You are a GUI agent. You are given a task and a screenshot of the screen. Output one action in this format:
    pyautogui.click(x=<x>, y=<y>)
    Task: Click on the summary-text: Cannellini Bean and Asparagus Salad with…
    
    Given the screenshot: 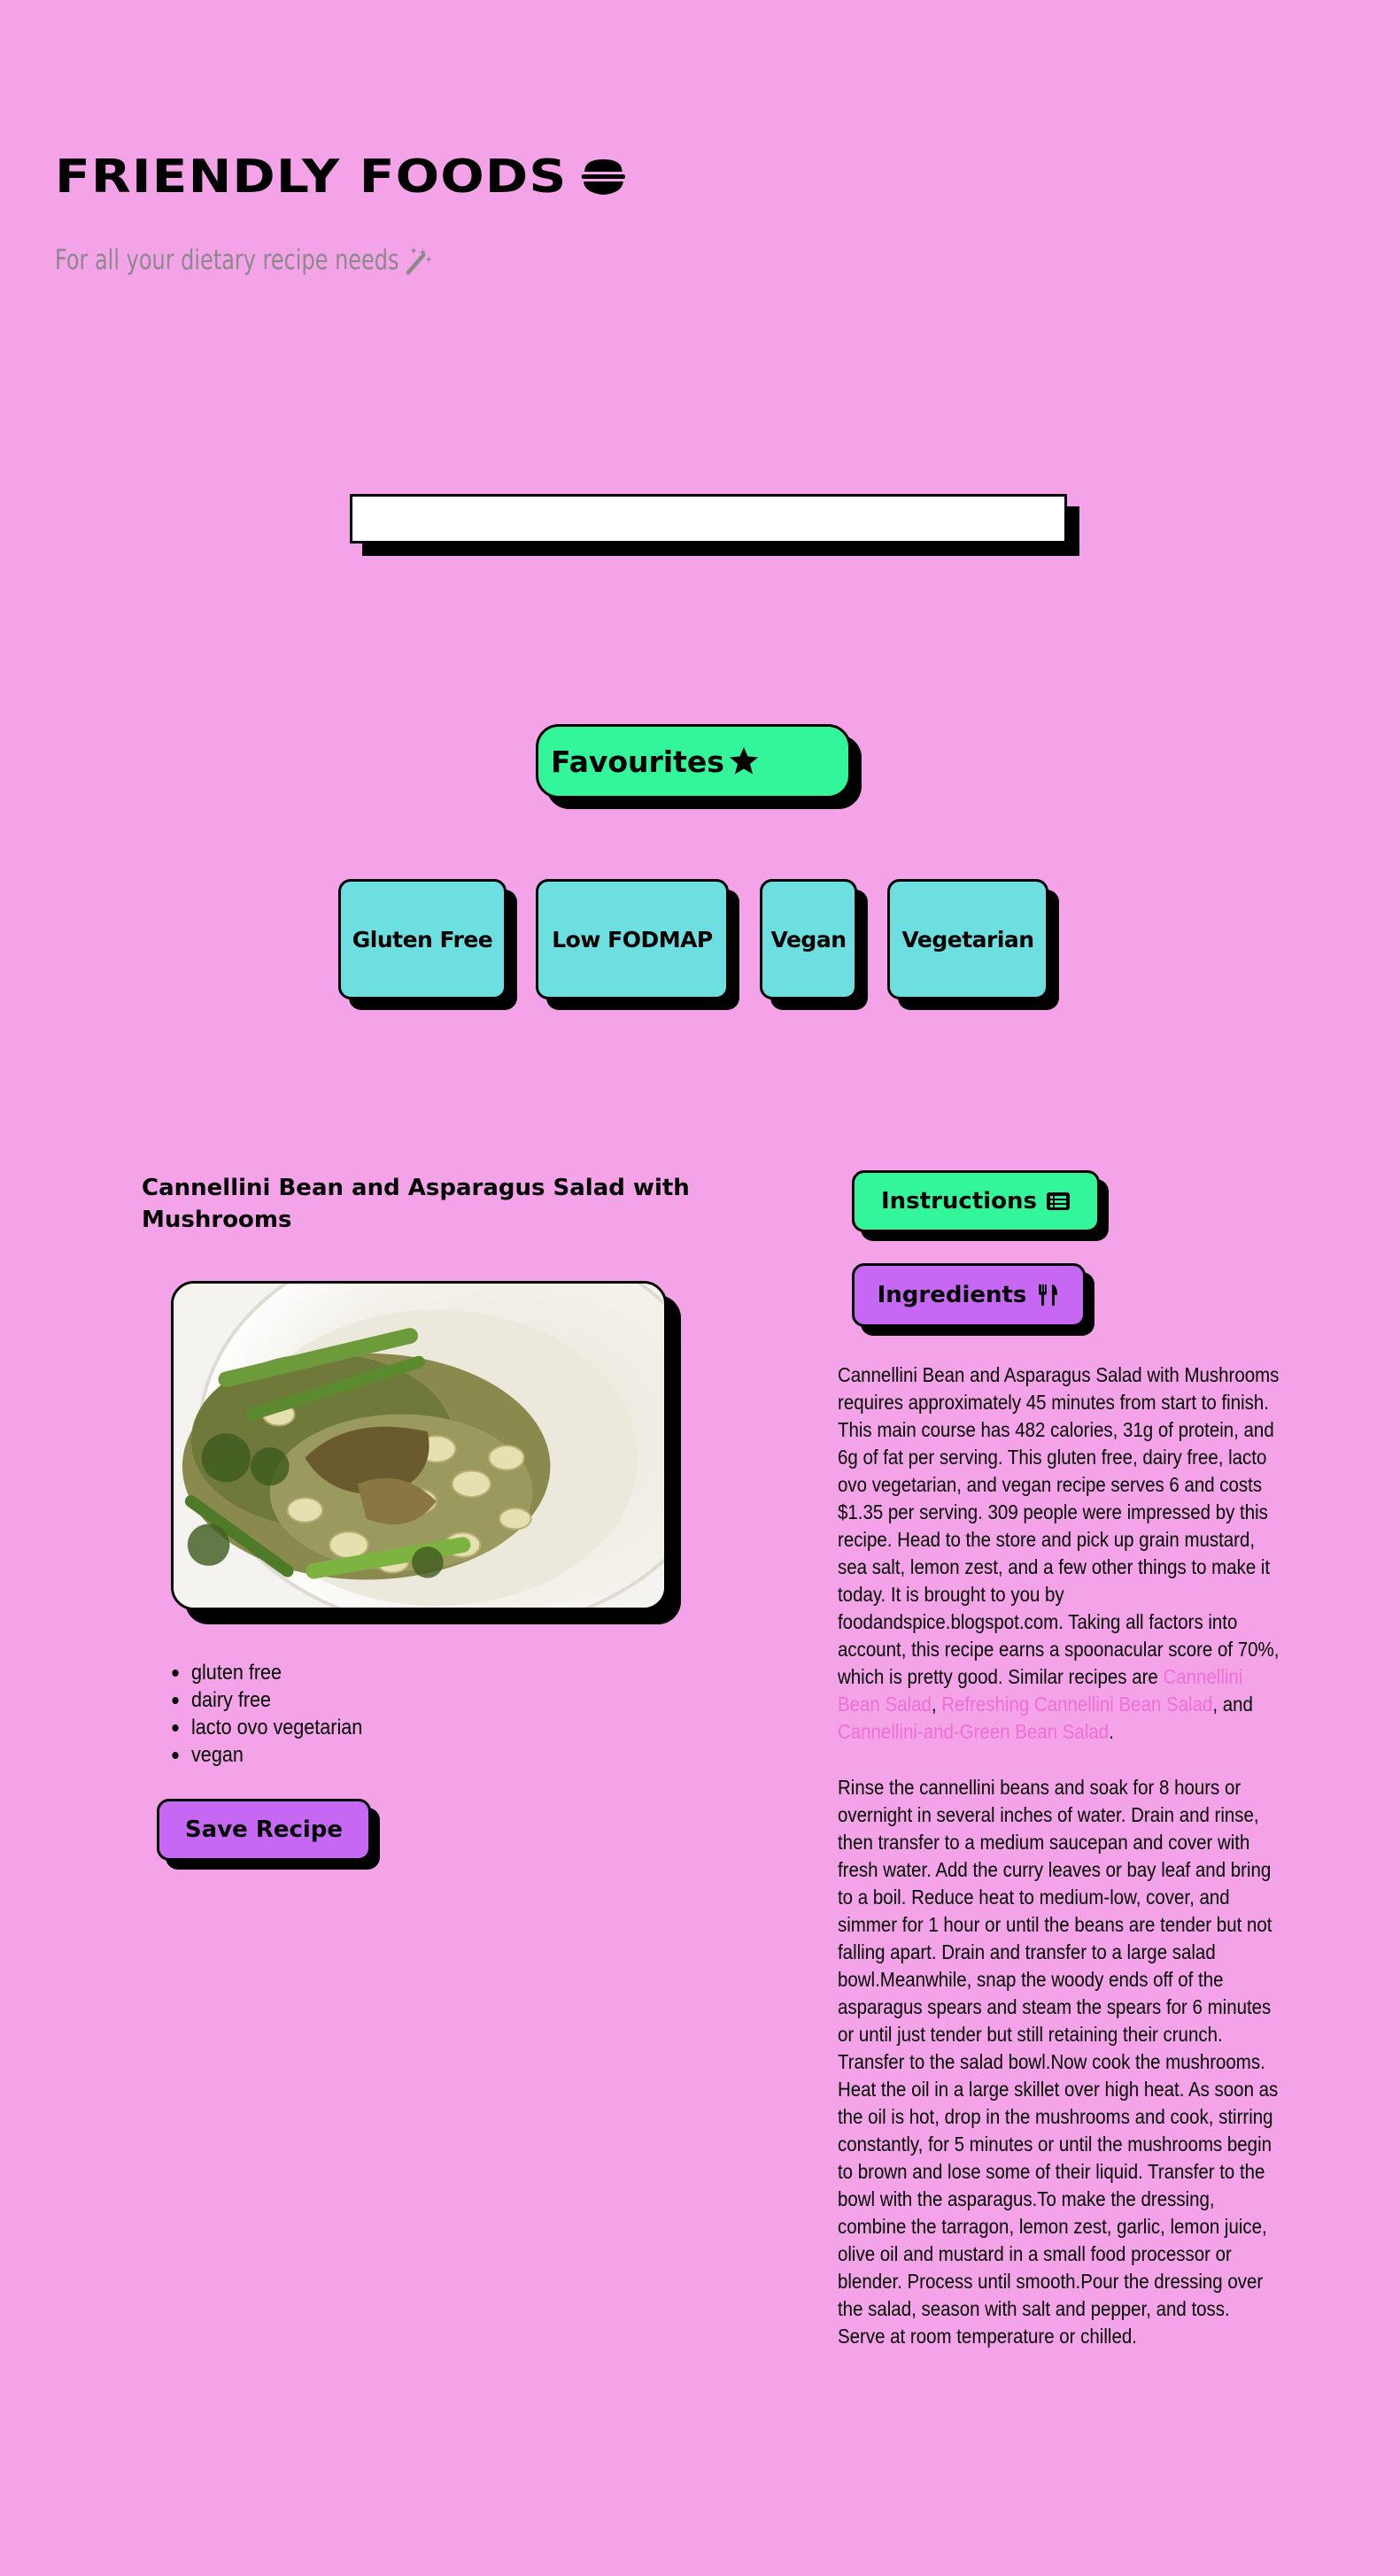 What is the action you would take?
    pyautogui.click(x=1059, y=1525)
    